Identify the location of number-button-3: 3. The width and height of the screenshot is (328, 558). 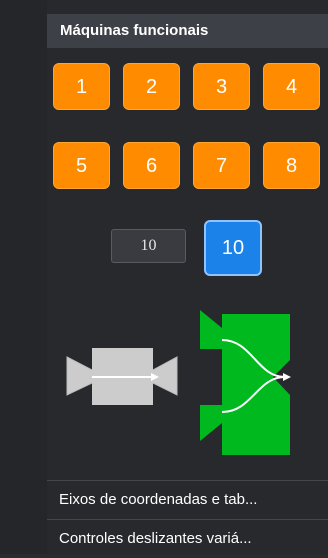
(221, 86).